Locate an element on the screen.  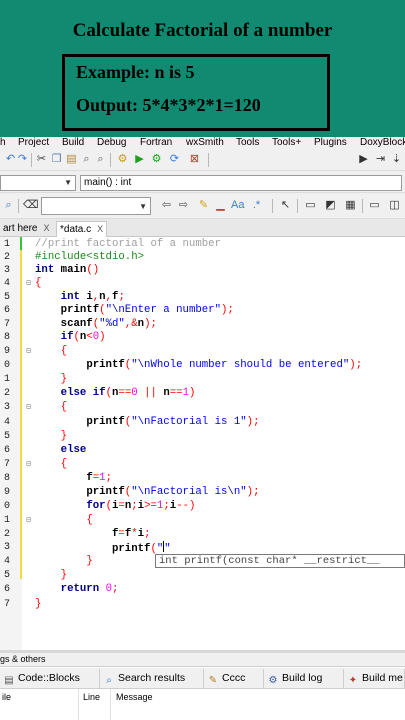
menu-tools: Tools is located at coordinates (247, 143).